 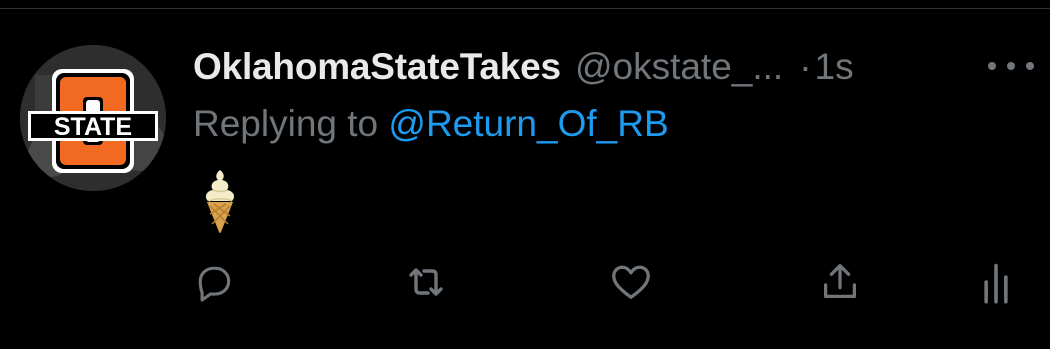 I want to click on analytics-button, so click(x=996, y=282).